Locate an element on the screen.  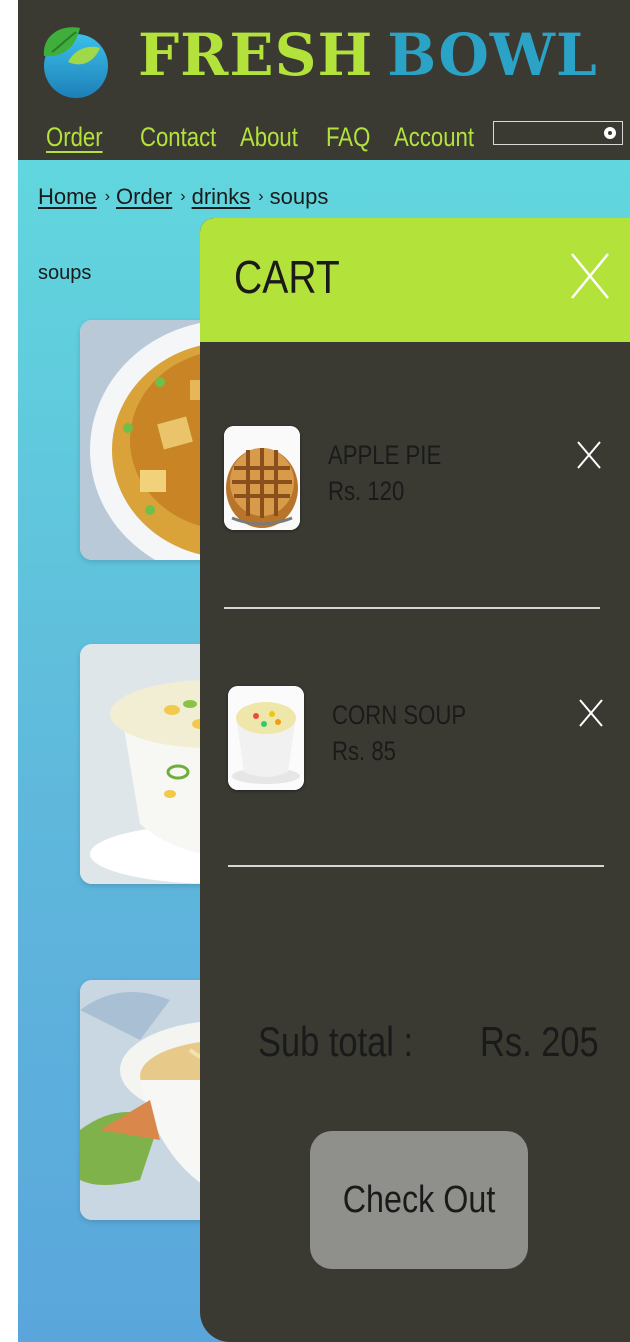
nav-item-faq: FAQ is located at coordinates (348, 137).